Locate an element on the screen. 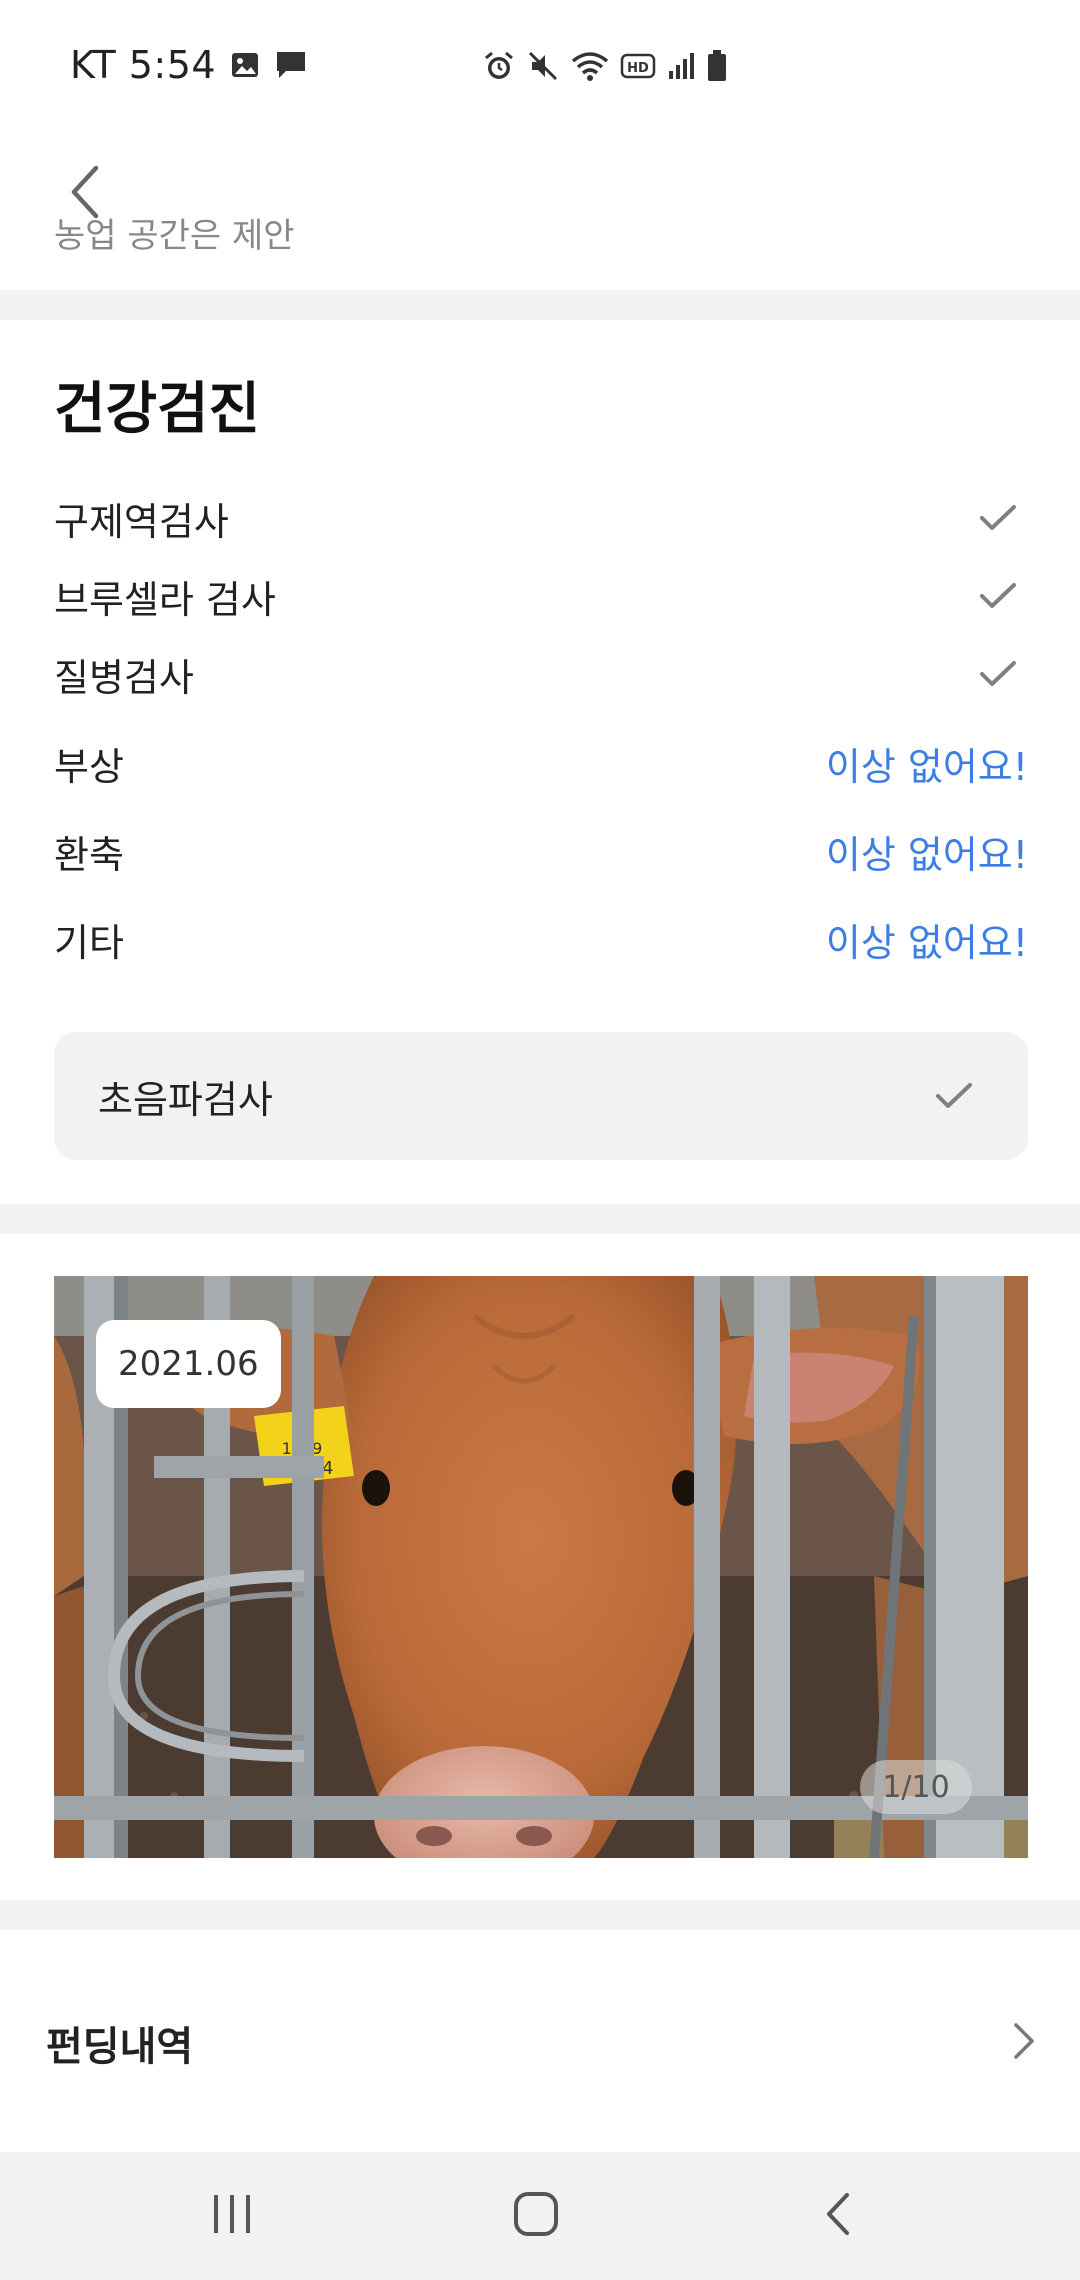 The height and width of the screenshot is (2280, 1080). funding-title: 펀딩내역 is located at coordinates (120, 2047).